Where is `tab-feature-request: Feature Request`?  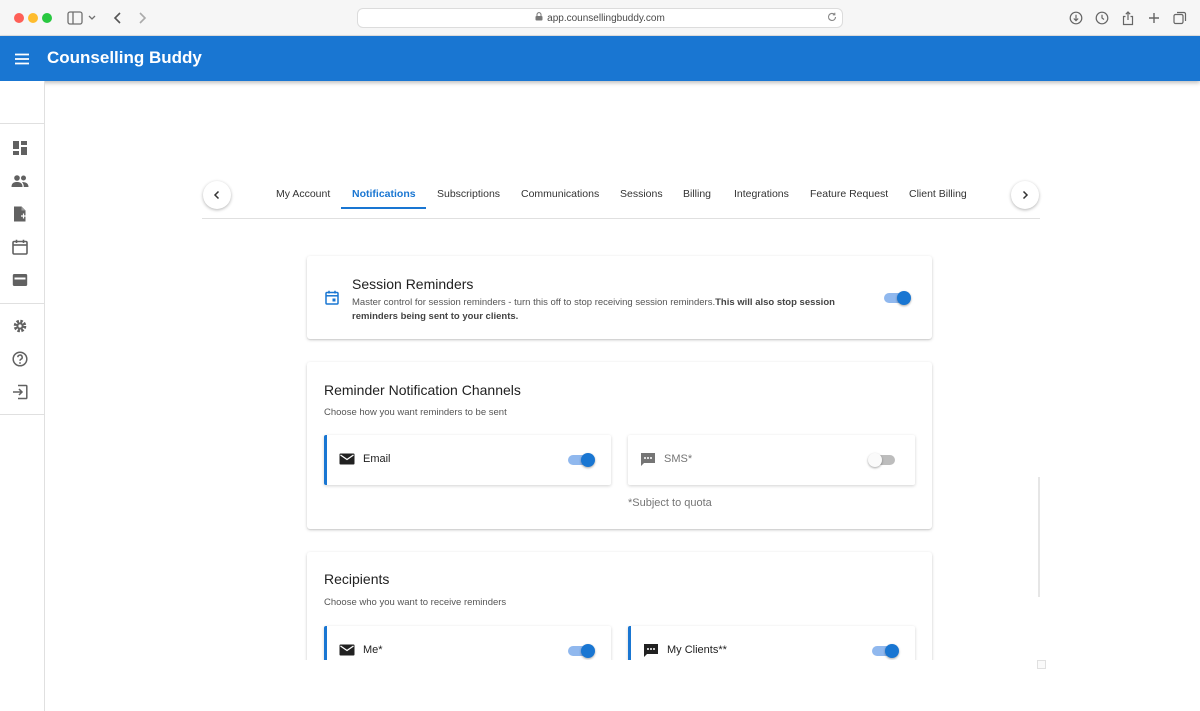 tab-feature-request: Feature Request is located at coordinates (849, 193).